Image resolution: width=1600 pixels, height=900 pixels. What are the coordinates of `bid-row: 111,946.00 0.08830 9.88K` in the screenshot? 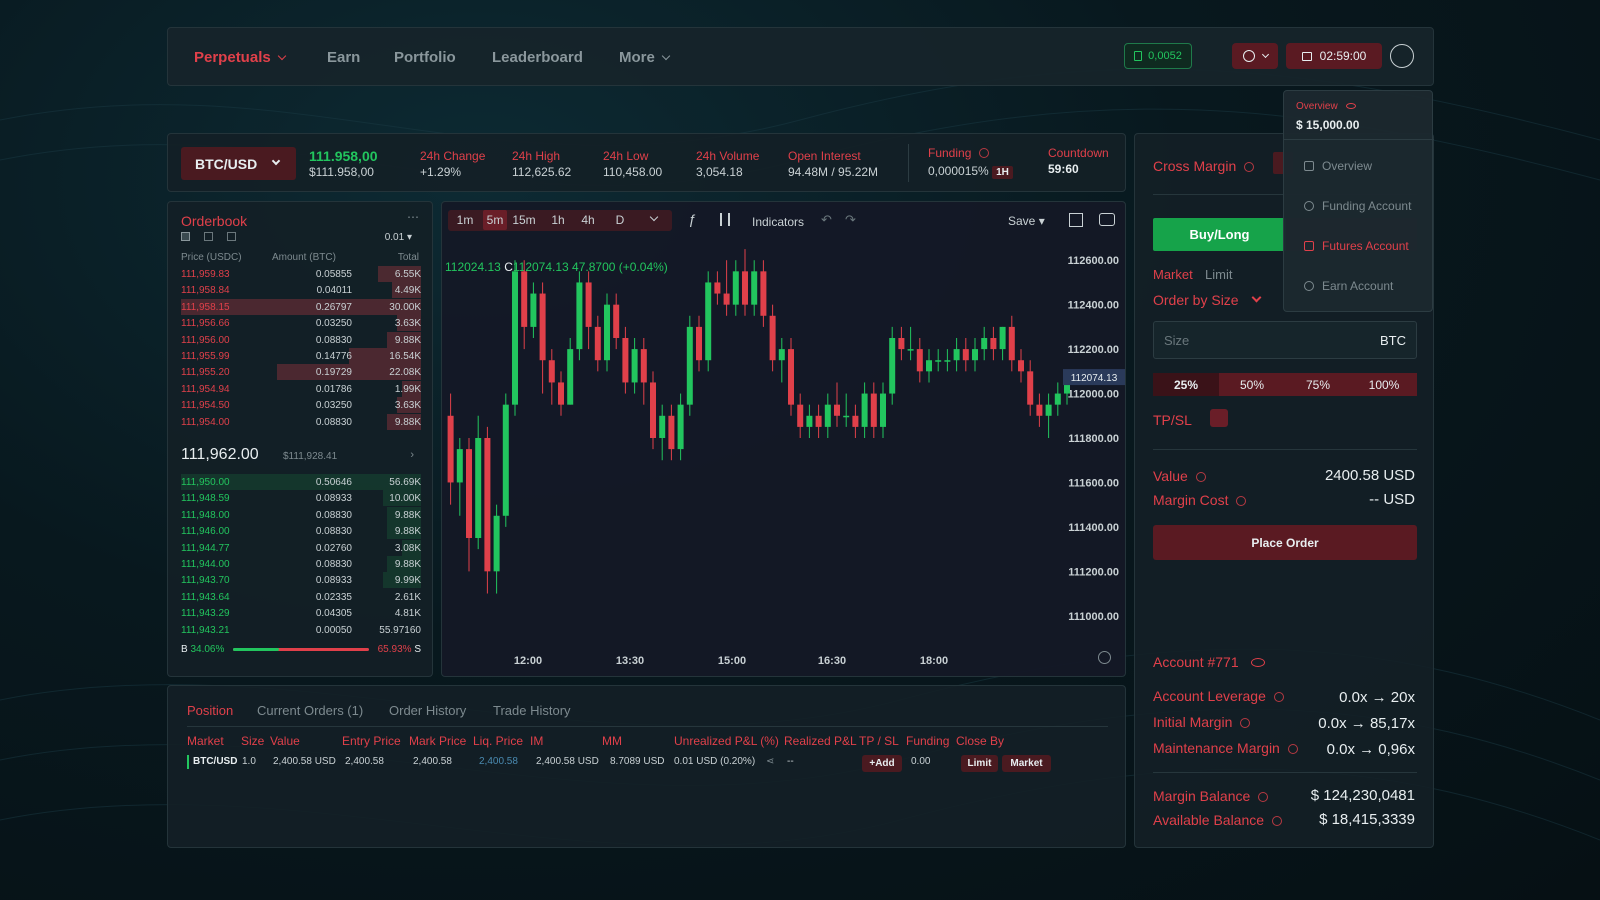 It's located at (301, 531).